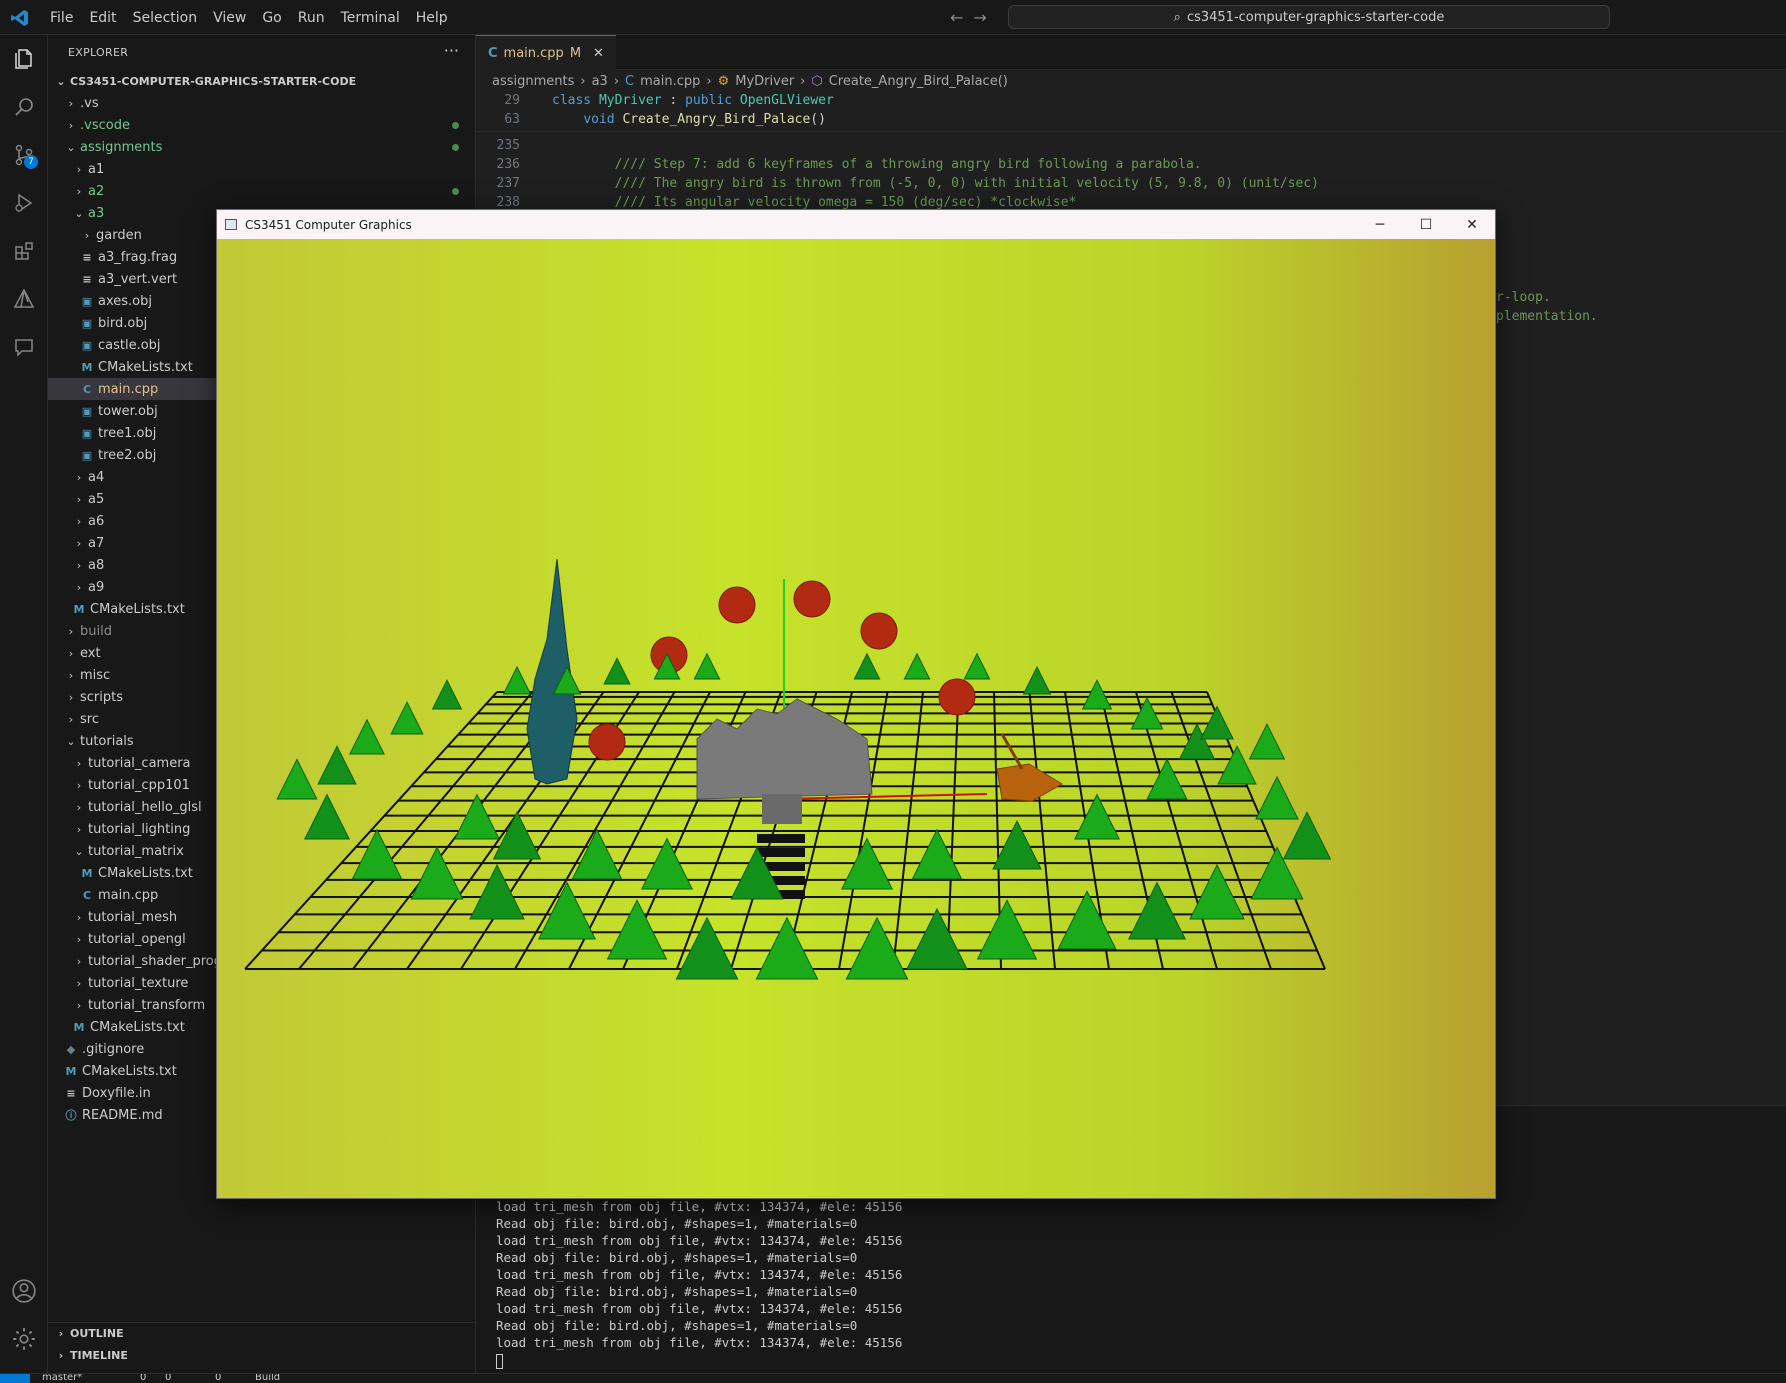  What do you see at coordinates (979, 17) in the screenshot?
I see `forward-arrow-icon: →` at bounding box center [979, 17].